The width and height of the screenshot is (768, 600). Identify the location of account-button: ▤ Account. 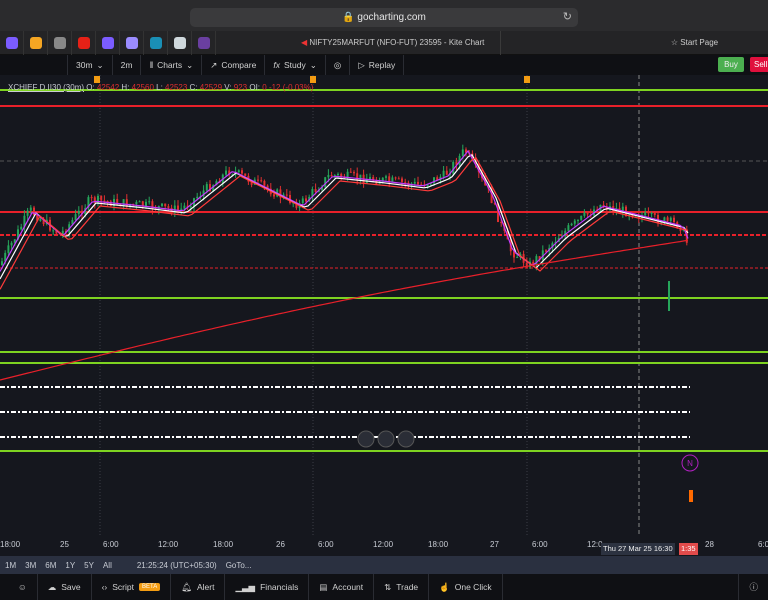
(342, 587).